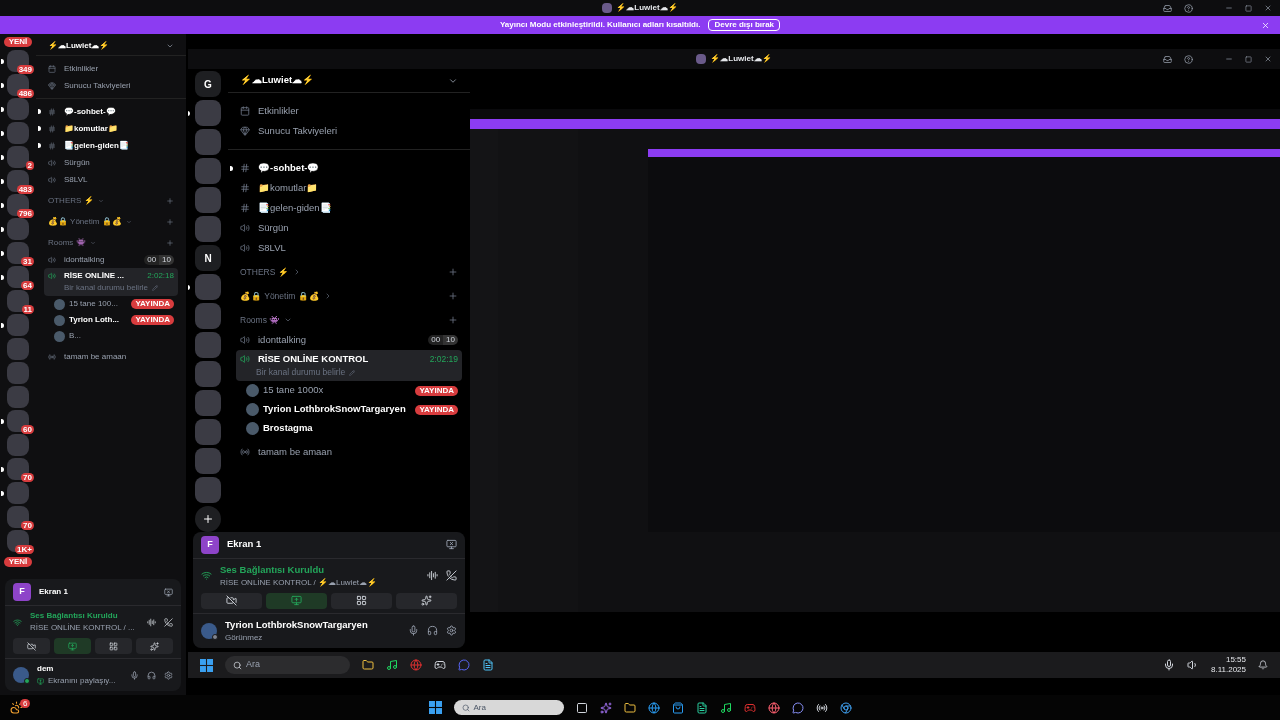 This screenshot has height=720, width=1280. What do you see at coordinates (349, 365) in the screenshot?
I see `active-voice-channel: RİSE ONLİNE KONTROL 2:02:19 Bir kanal durumu belirle` at bounding box center [349, 365].